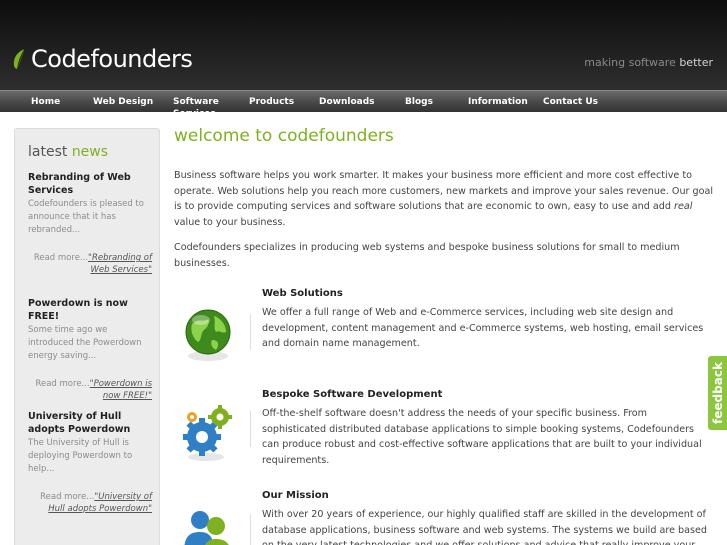  I want to click on nav-products: Products, so click(271, 102).